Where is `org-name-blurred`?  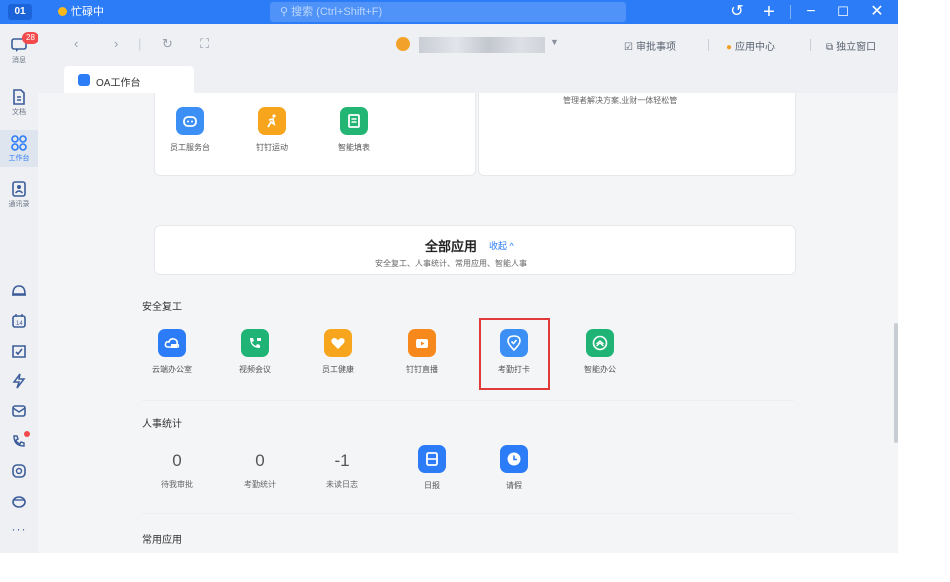
org-name-blurred is located at coordinates (482, 45).